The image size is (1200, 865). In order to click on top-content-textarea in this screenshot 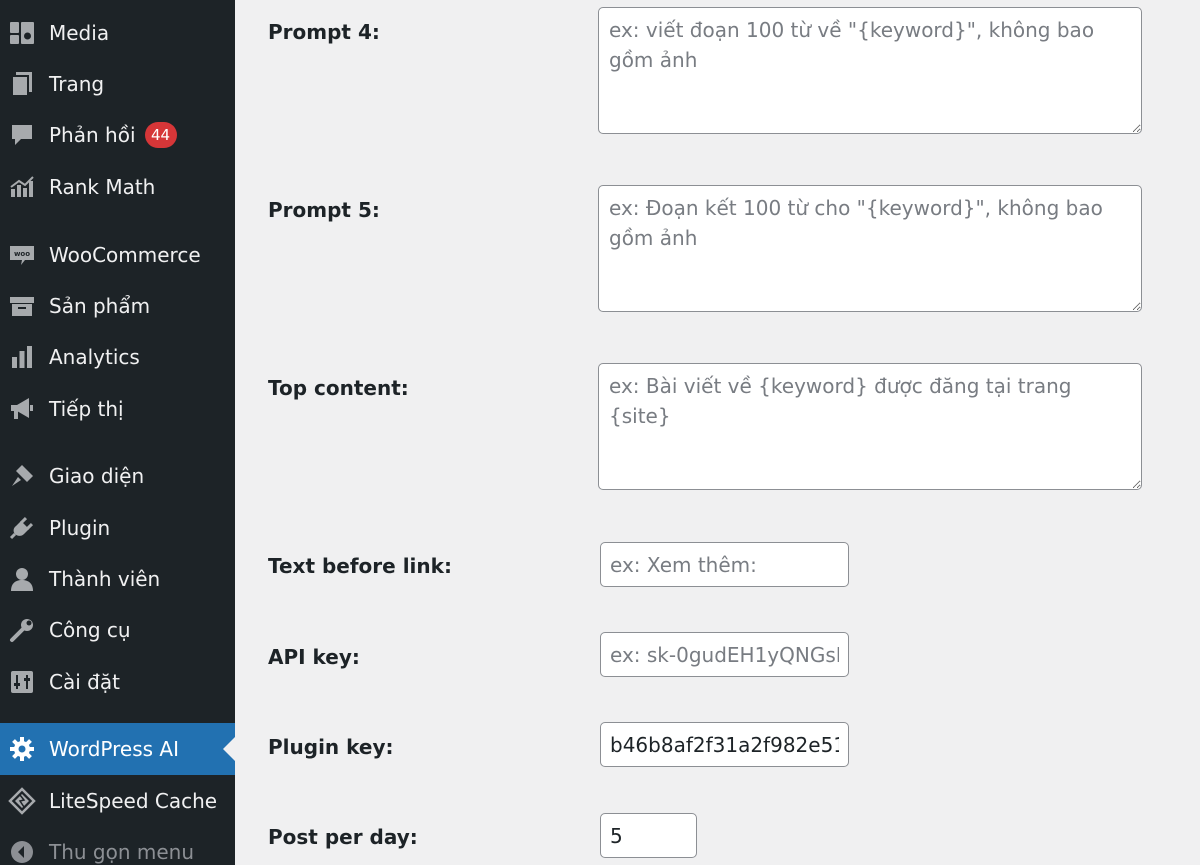, I will do `click(870, 426)`.